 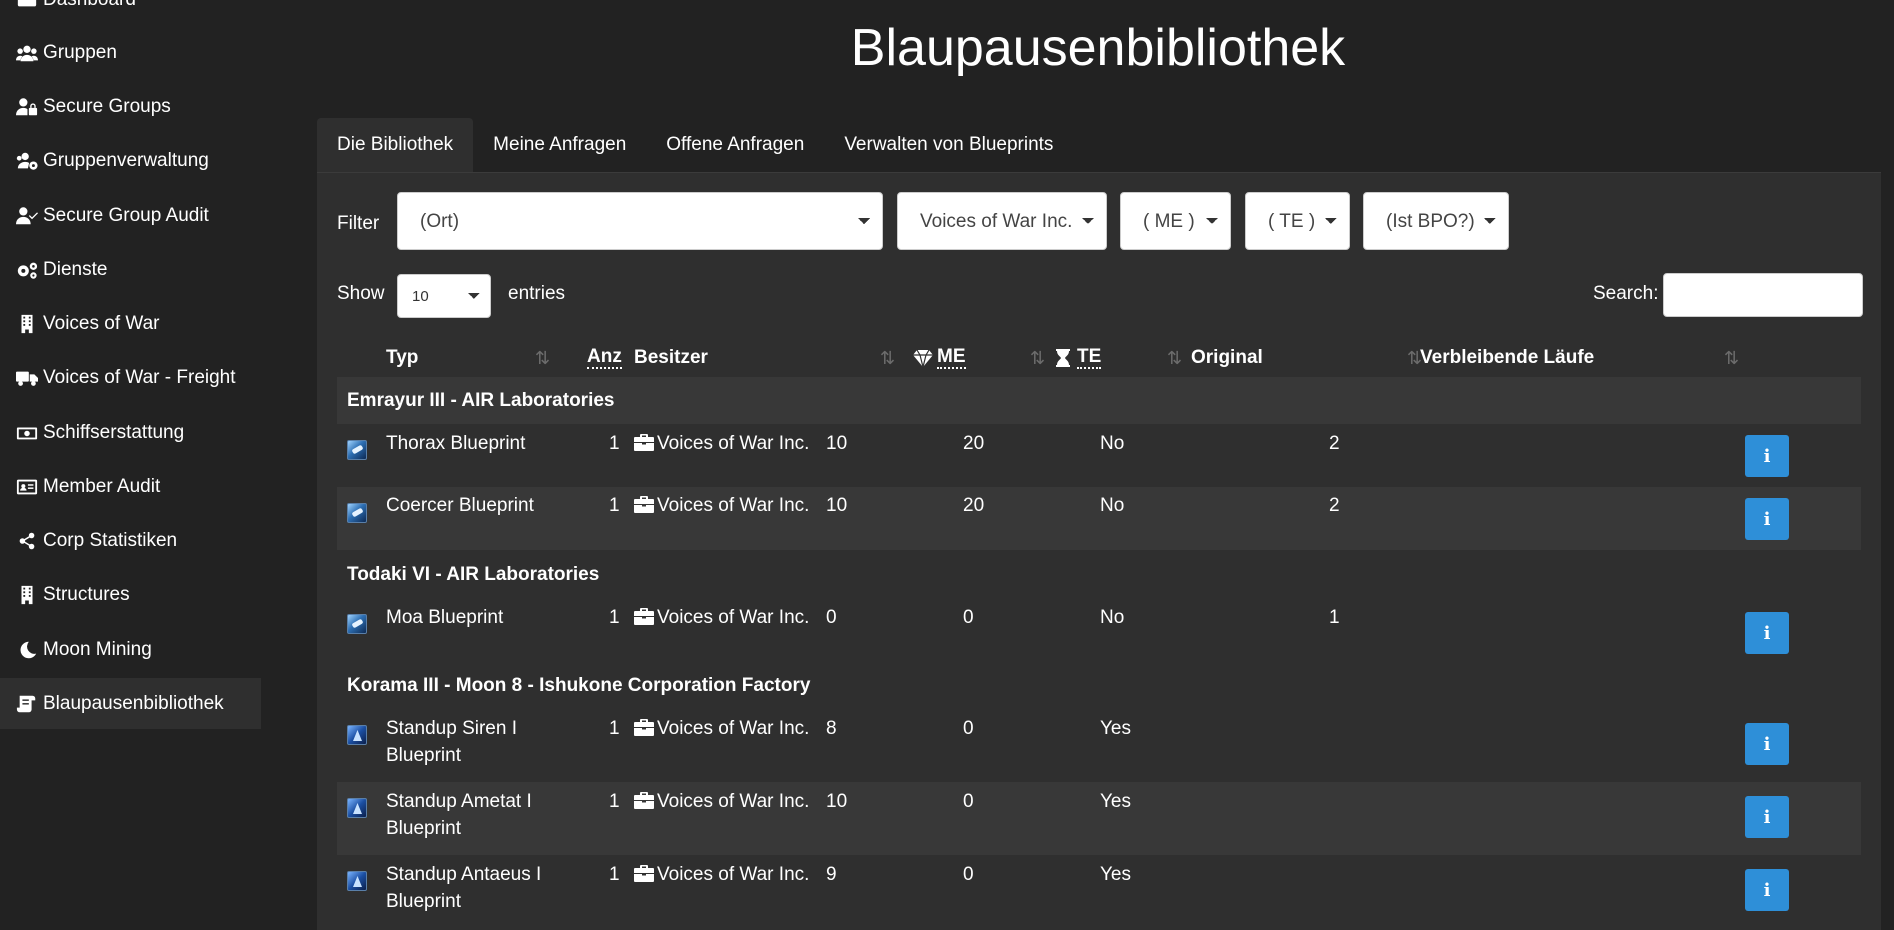 What do you see at coordinates (1098, 48) in the screenshot?
I see `page-title: Blaupausenbibliothek` at bounding box center [1098, 48].